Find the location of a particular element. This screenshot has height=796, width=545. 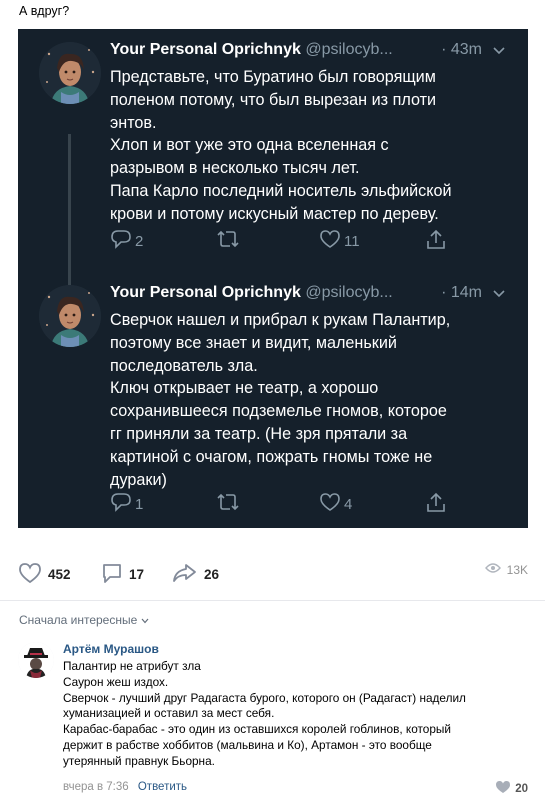

post-view-count: 13K is located at coordinates (517, 569).